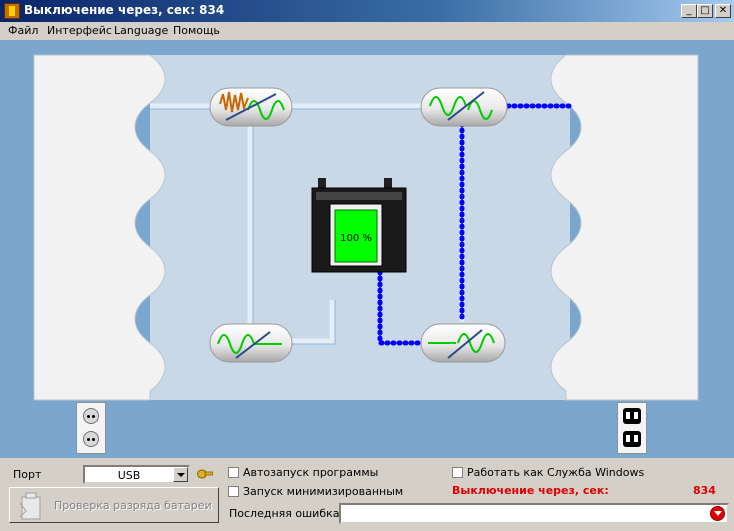 Image resolution: width=734 pixels, height=531 pixels. Describe the element at coordinates (251, 107) in the screenshot. I see `input-filter-module` at that location.